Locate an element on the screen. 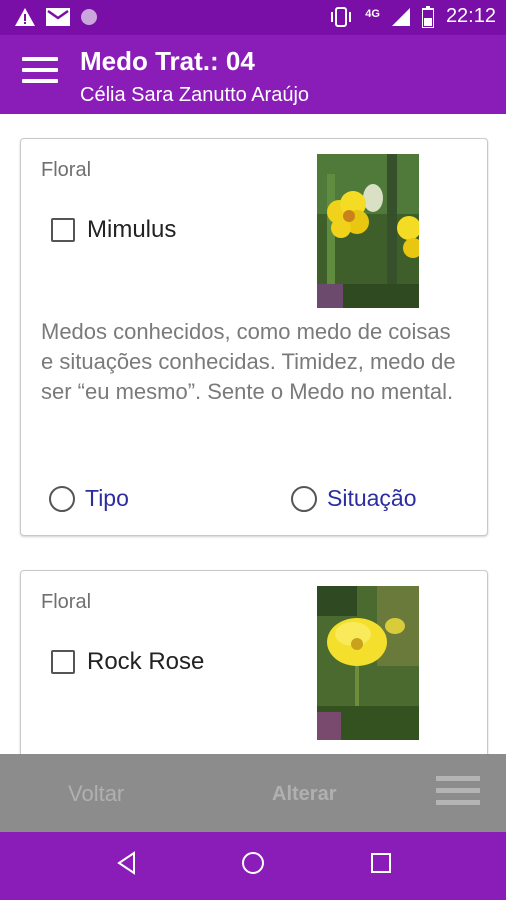  signal-icon is located at coordinates (400, 16).